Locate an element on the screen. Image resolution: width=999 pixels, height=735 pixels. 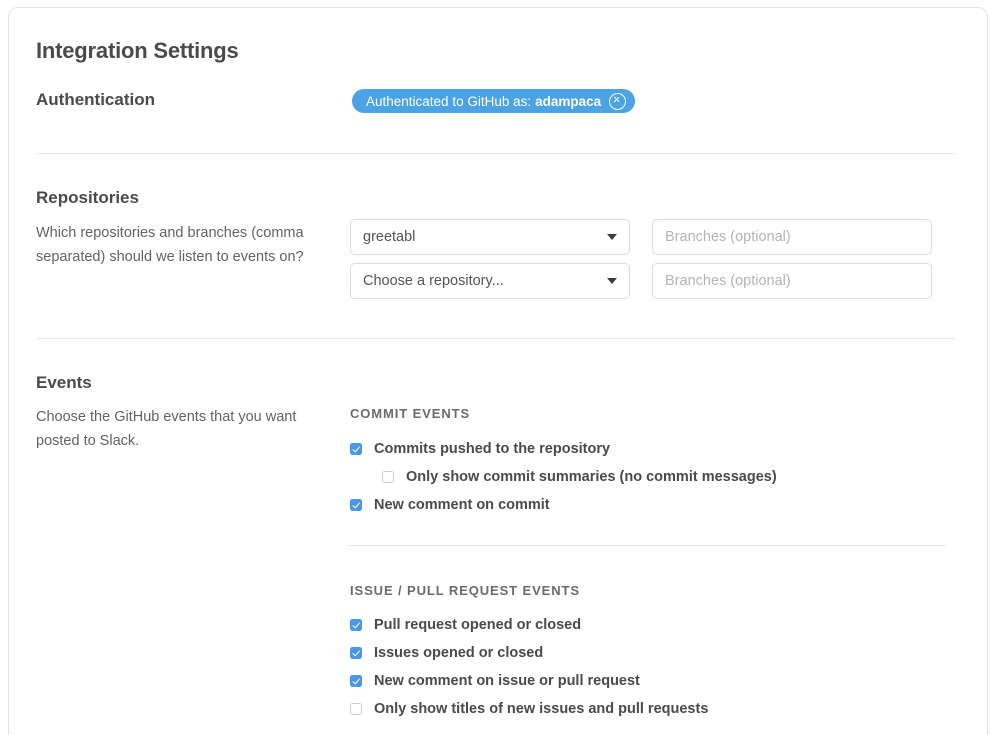
checkbox-issues-opened-closed is located at coordinates (356, 653).